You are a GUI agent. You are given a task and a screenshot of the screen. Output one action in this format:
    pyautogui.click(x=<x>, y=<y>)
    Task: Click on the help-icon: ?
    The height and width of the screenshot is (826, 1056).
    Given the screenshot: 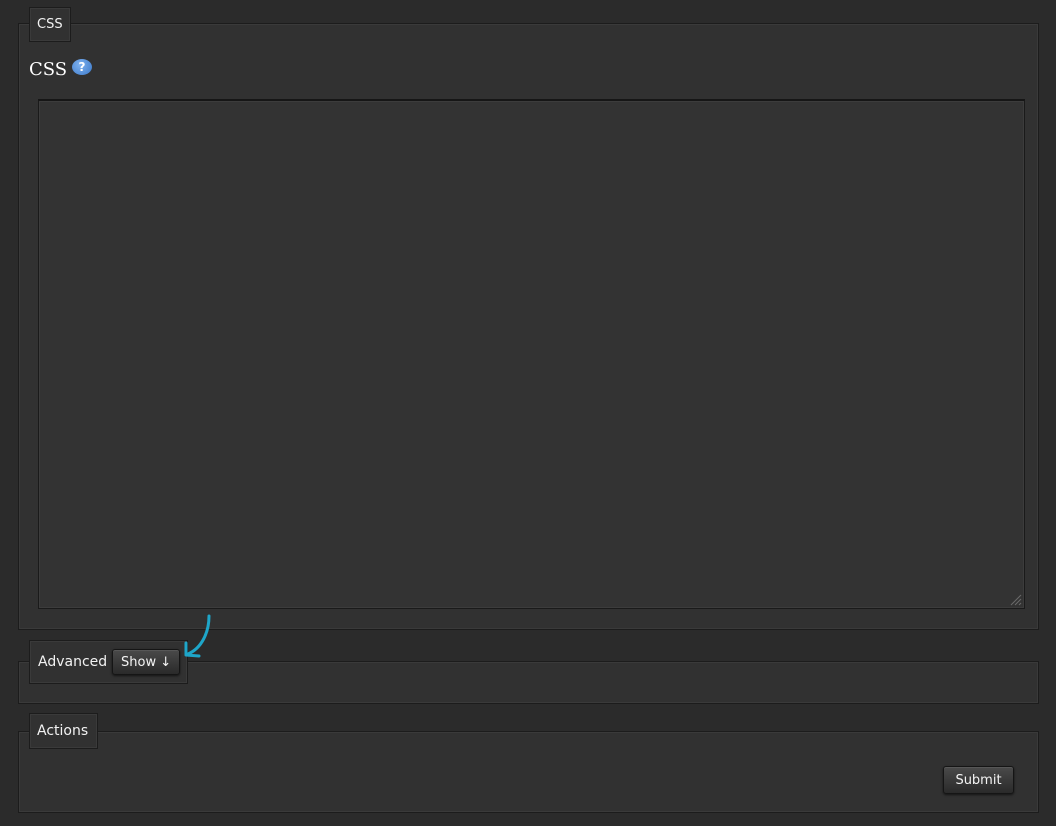 What is the action you would take?
    pyautogui.click(x=82, y=67)
    